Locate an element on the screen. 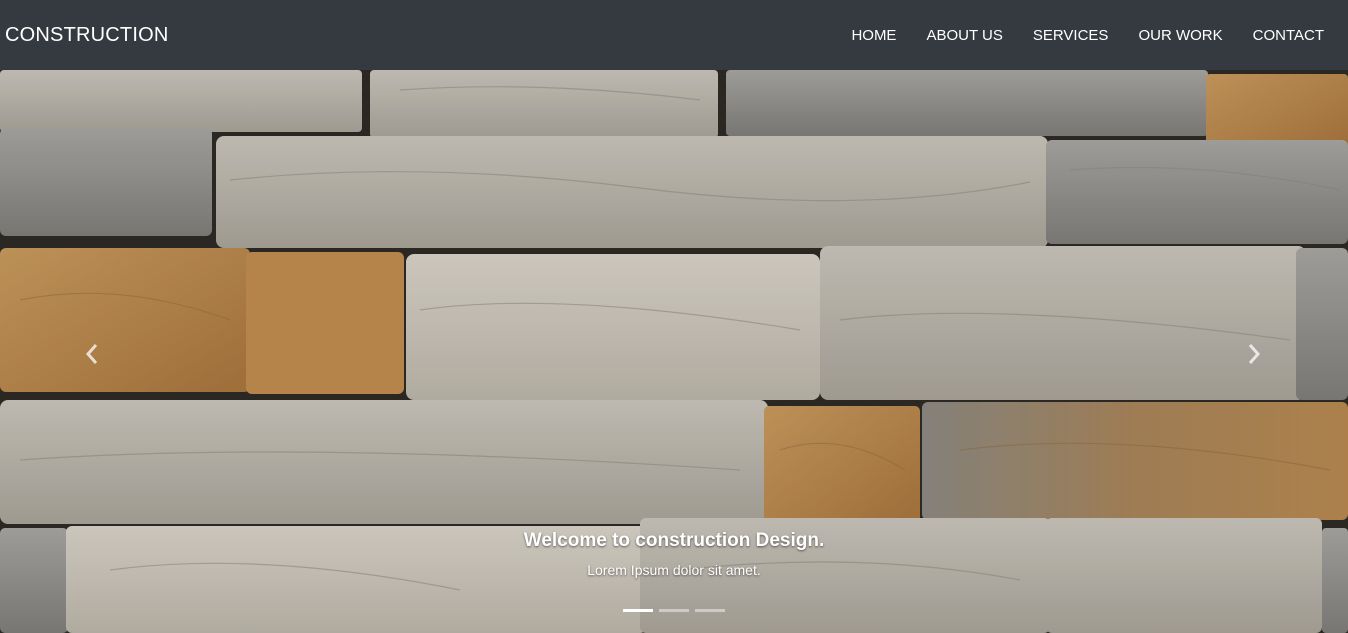 The height and width of the screenshot is (633, 1348). carousel-prev-button is located at coordinates (92, 354).